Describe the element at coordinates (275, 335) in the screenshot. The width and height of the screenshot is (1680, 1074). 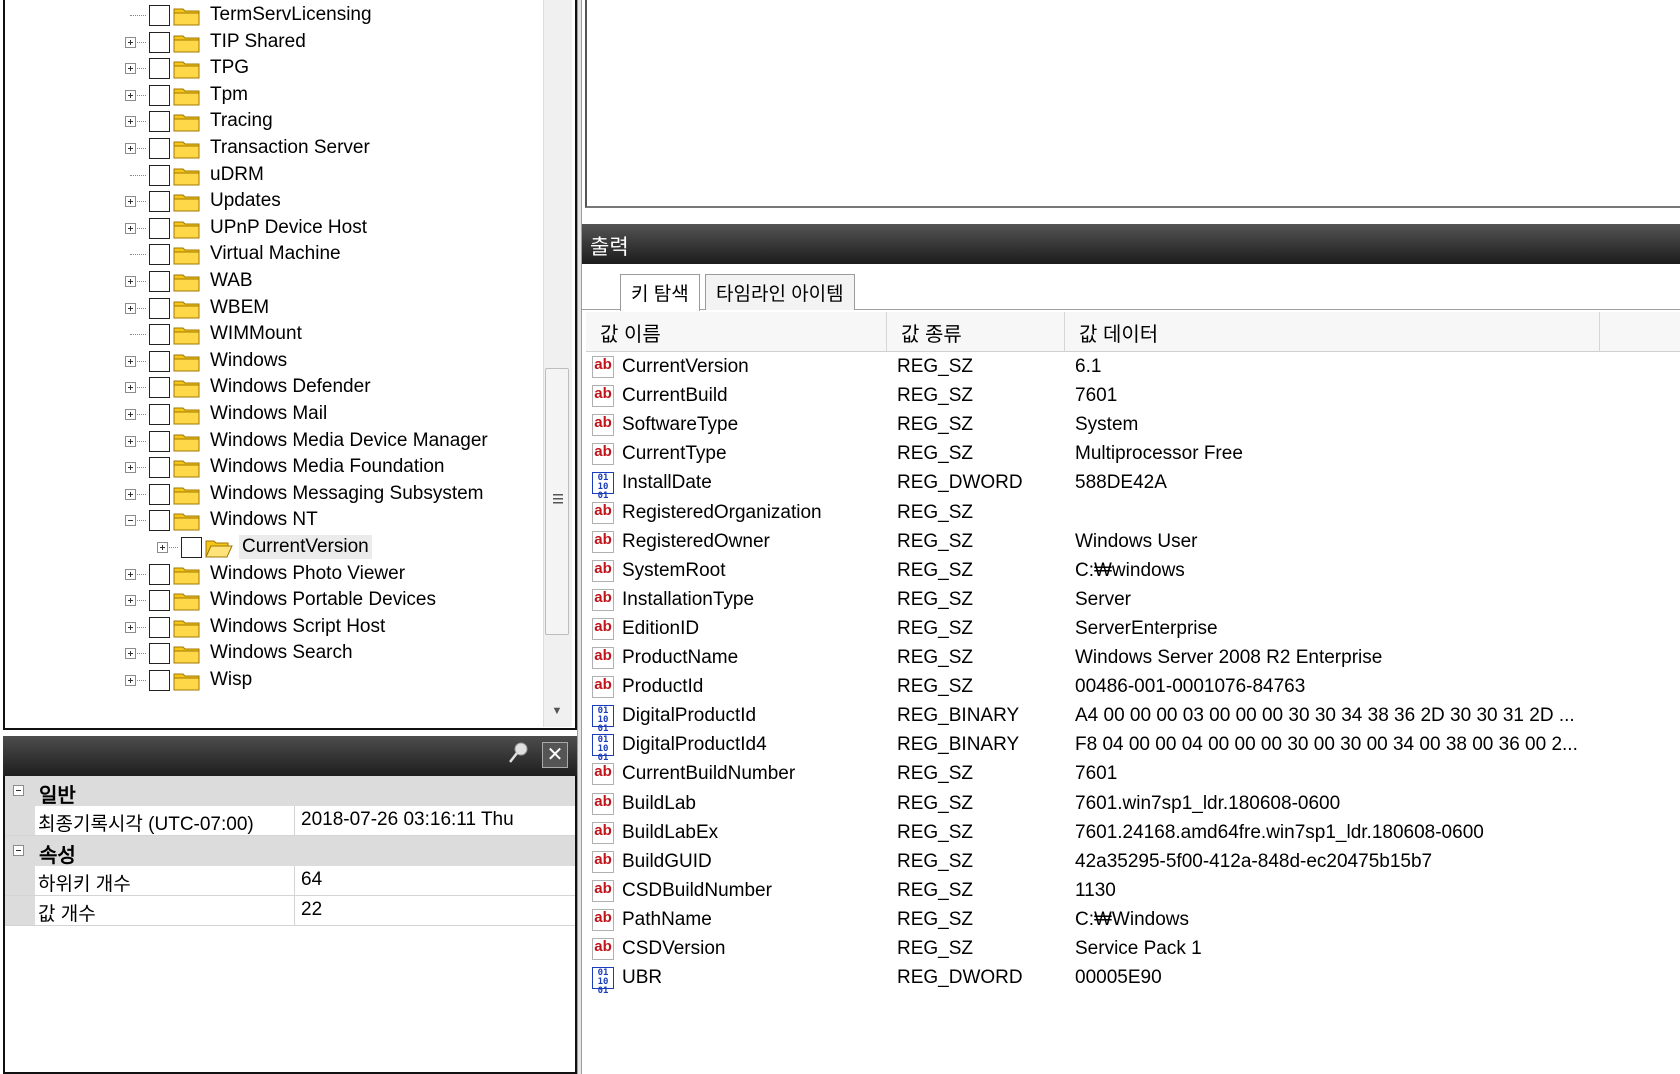
I see `tree-item: WIMMount` at that location.